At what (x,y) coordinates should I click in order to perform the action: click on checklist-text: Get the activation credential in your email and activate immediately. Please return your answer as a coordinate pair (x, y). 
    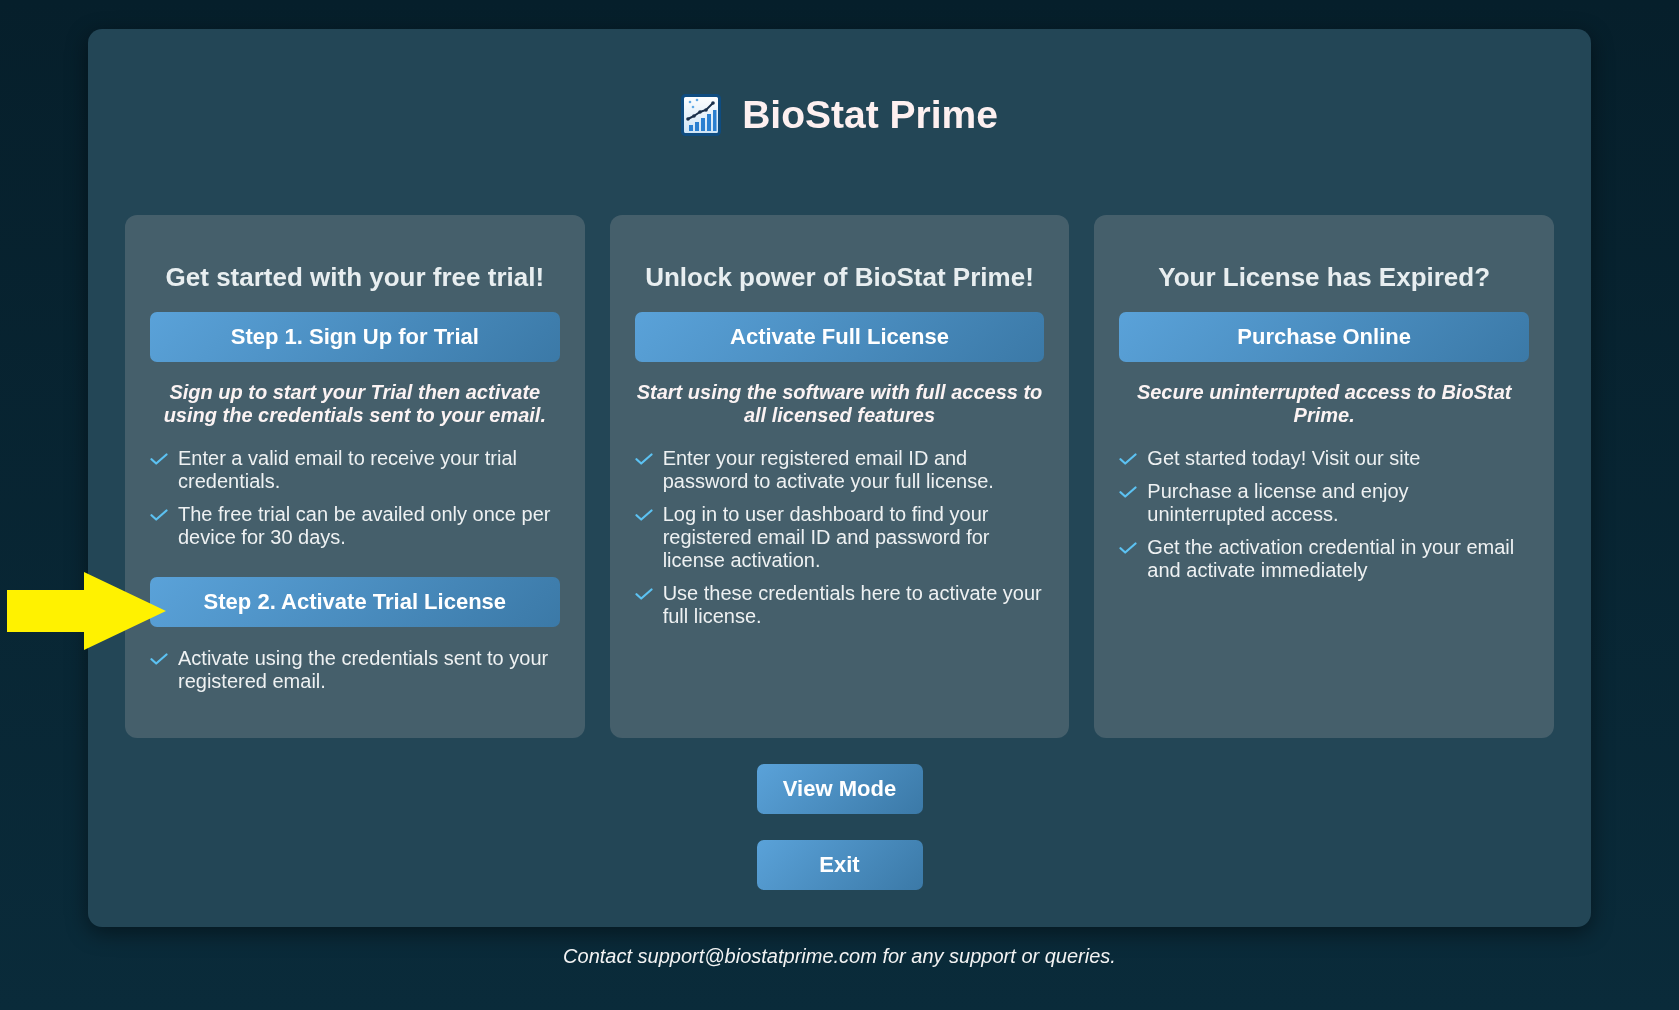
    Looking at the image, I should click on (1331, 558).